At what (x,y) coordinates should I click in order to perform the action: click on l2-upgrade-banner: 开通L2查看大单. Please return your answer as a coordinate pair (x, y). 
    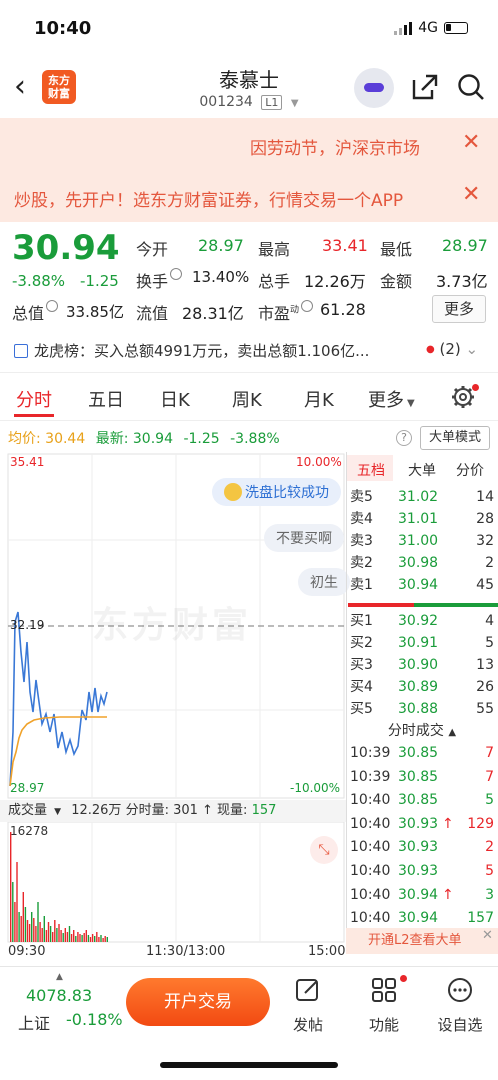
    Looking at the image, I should click on (422, 941).